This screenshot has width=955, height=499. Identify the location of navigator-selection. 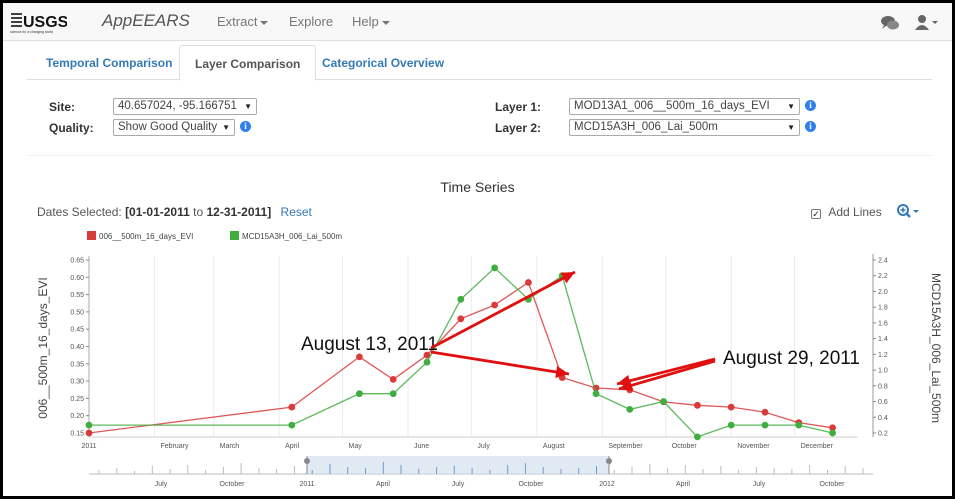
(458, 465).